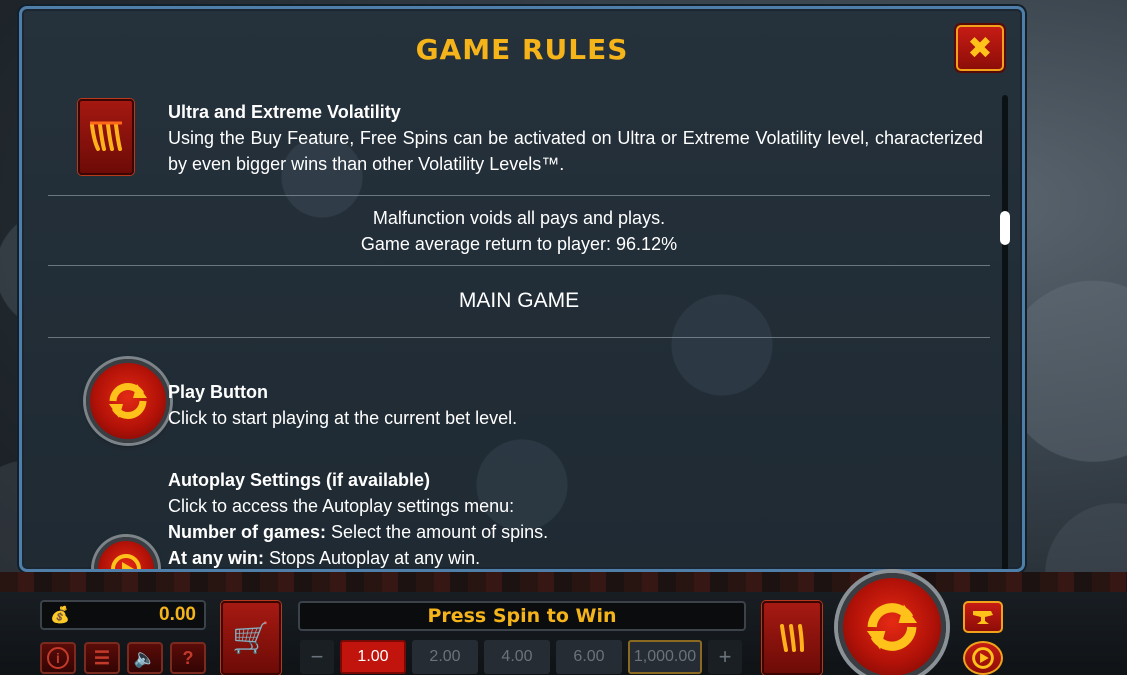  I want to click on cart-icon: 🛒, so click(251, 638).